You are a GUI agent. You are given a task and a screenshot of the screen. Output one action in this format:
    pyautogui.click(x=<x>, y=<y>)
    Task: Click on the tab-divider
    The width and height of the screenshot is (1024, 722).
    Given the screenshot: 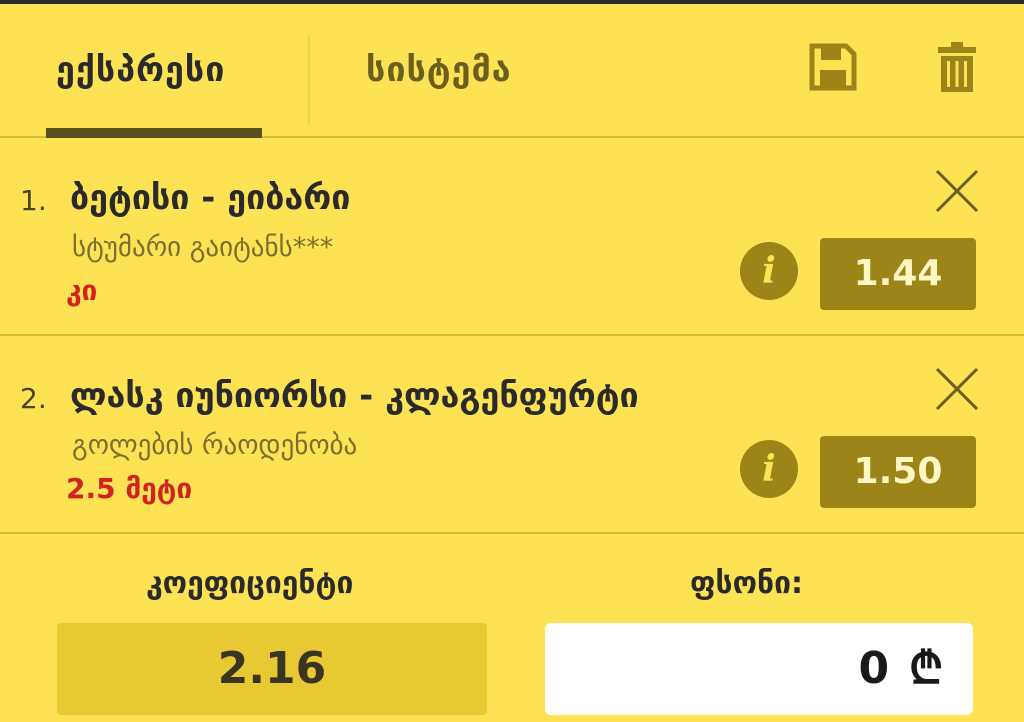 What is the action you would take?
    pyautogui.click(x=309, y=80)
    